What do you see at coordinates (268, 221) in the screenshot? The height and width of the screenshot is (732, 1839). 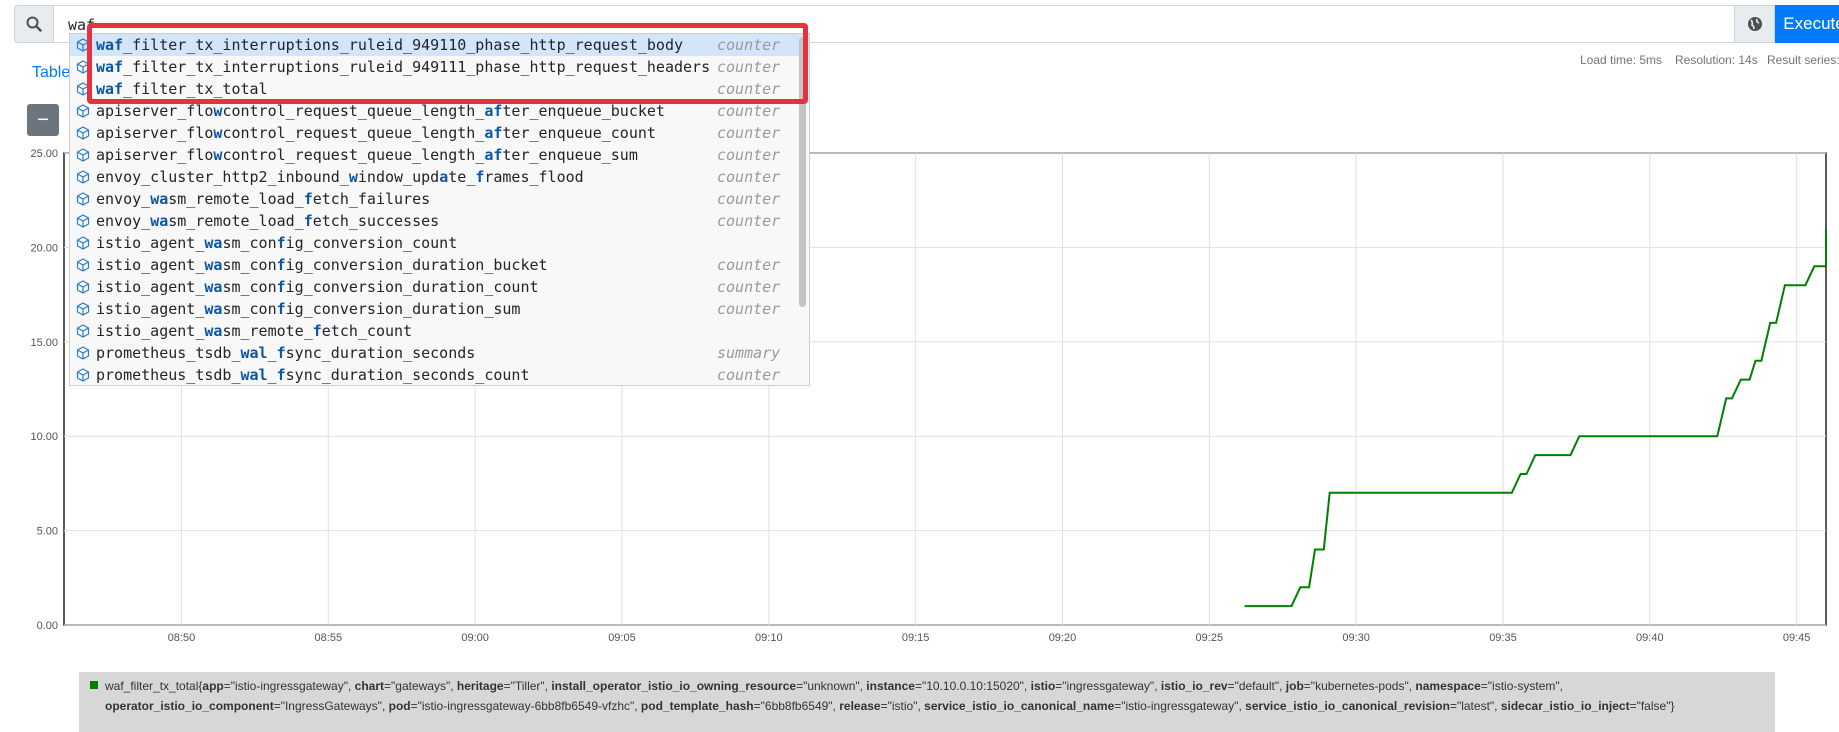 I see `autocomplete-item-label: envoy_wasm_remote_load_fetch_successes` at bounding box center [268, 221].